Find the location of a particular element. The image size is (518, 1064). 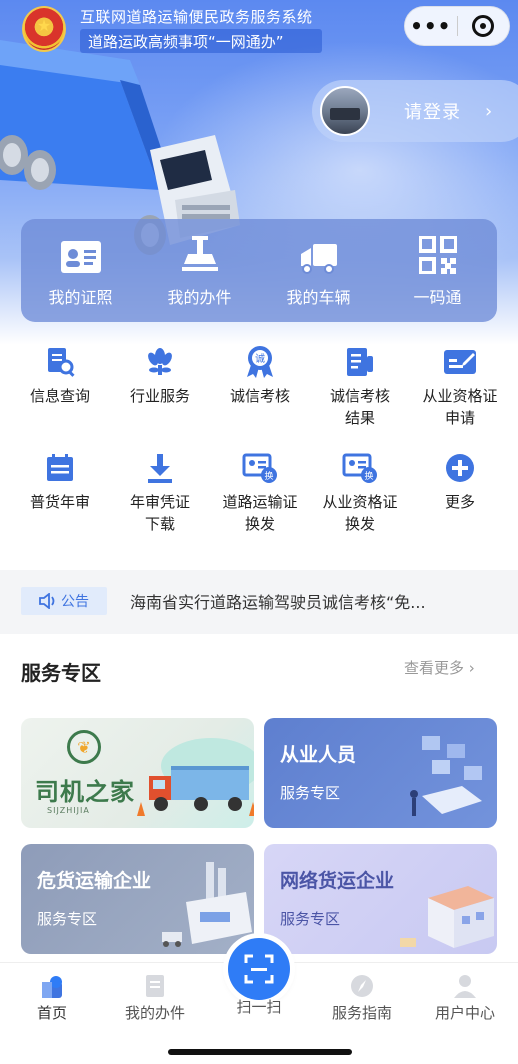

card-hazmat-enterprise: 危货运输企业 服务专区 is located at coordinates (137, 899).